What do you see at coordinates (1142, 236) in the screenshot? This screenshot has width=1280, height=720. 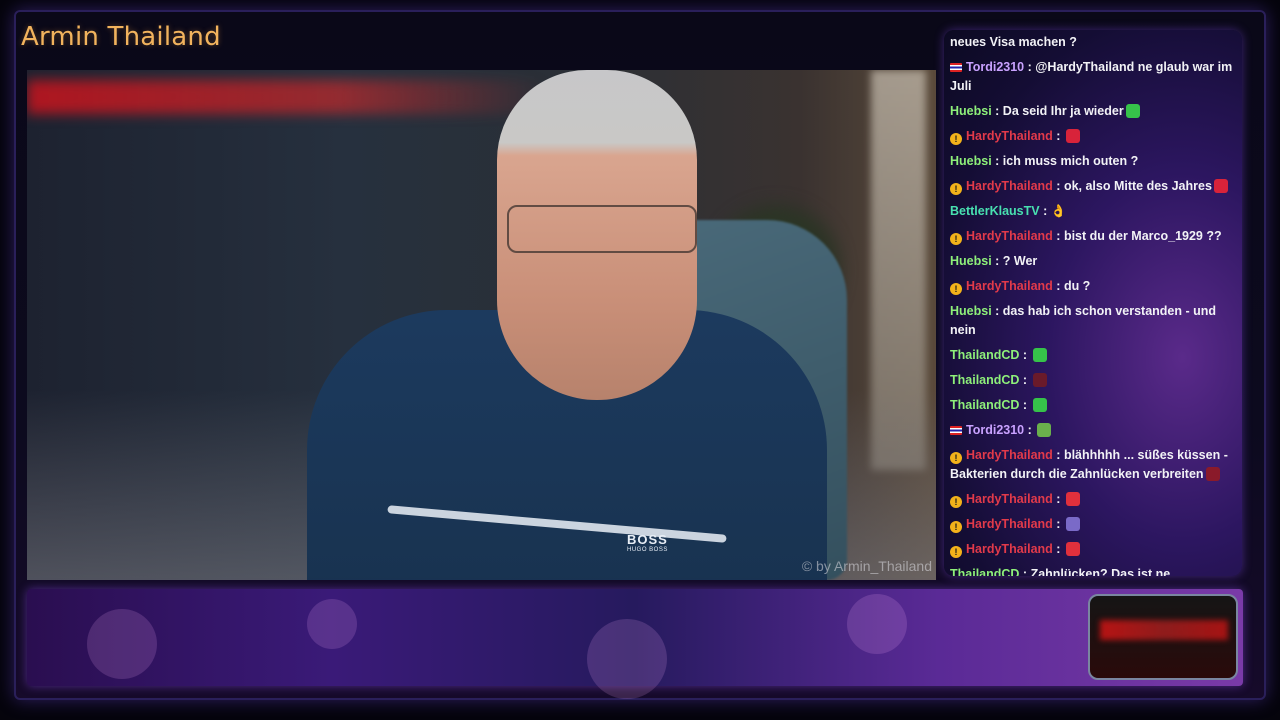 I see `chat-text: bist du der Marco_1929 ??` at bounding box center [1142, 236].